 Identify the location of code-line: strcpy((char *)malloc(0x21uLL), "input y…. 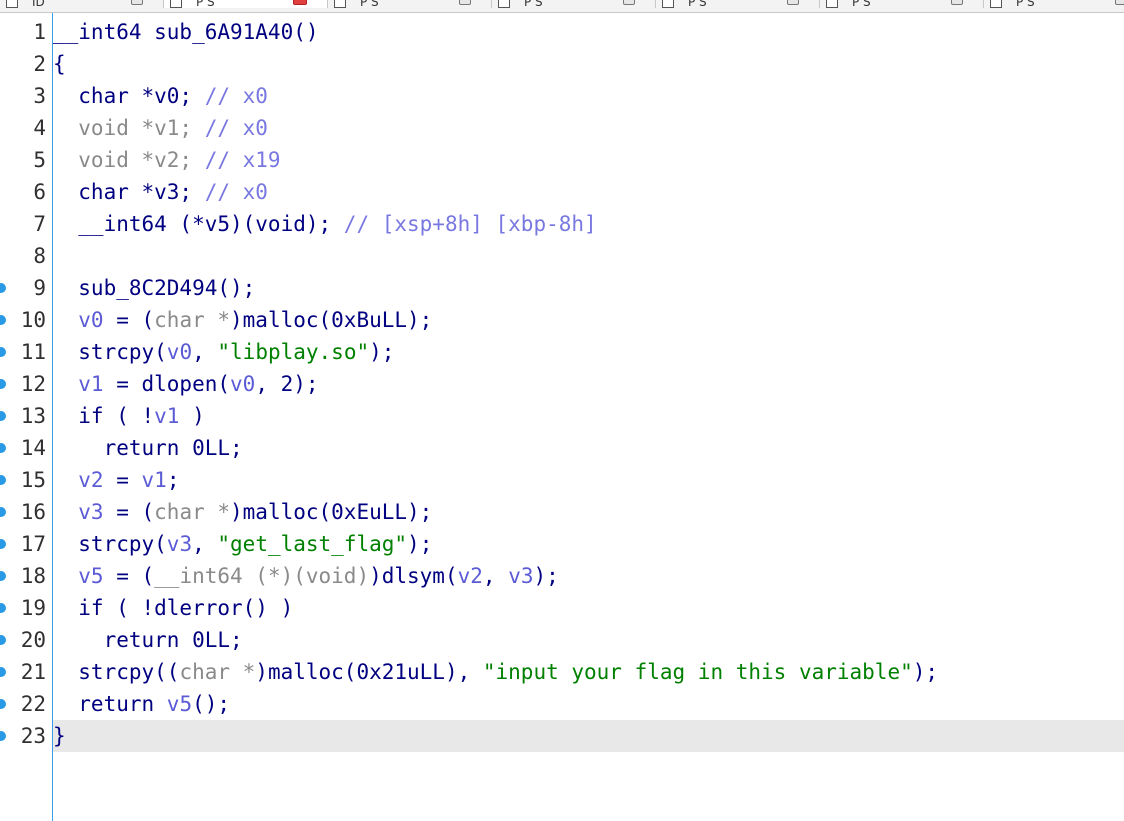
(588, 672).